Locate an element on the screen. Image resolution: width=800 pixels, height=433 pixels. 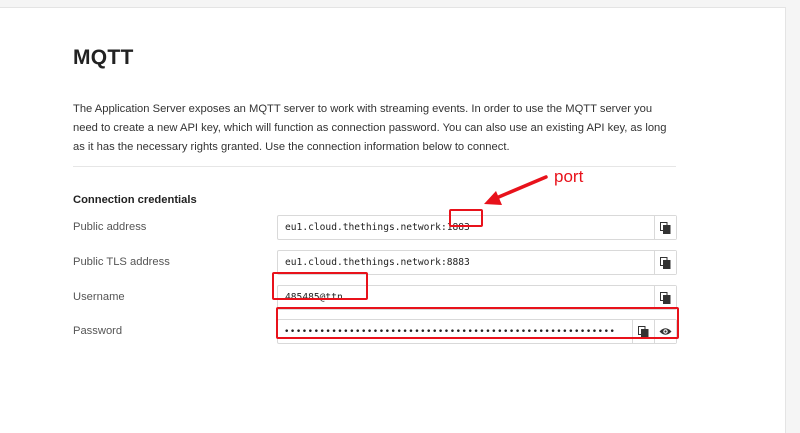
public-address-label: Public address is located at coordinates (110, 227).